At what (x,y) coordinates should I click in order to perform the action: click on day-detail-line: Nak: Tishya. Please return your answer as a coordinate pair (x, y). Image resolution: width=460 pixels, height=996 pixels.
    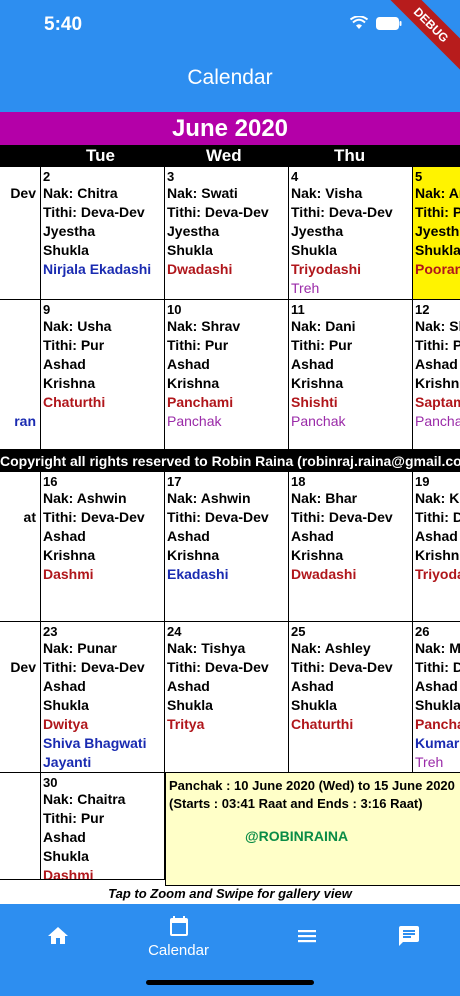
    Looking at the image, I should click on (206, 648).